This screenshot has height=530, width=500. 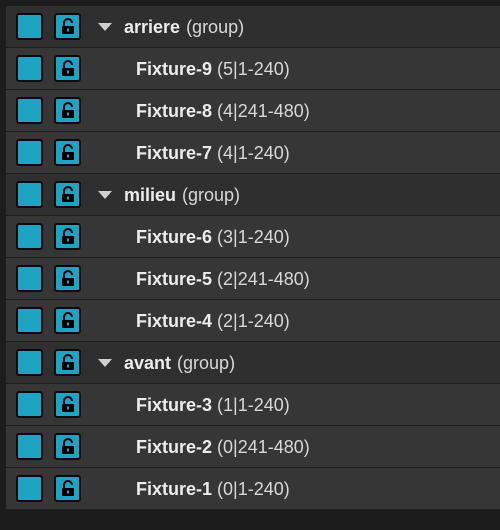 I want to click on row-detail: (3|1-240), so click(x=253, y=237).